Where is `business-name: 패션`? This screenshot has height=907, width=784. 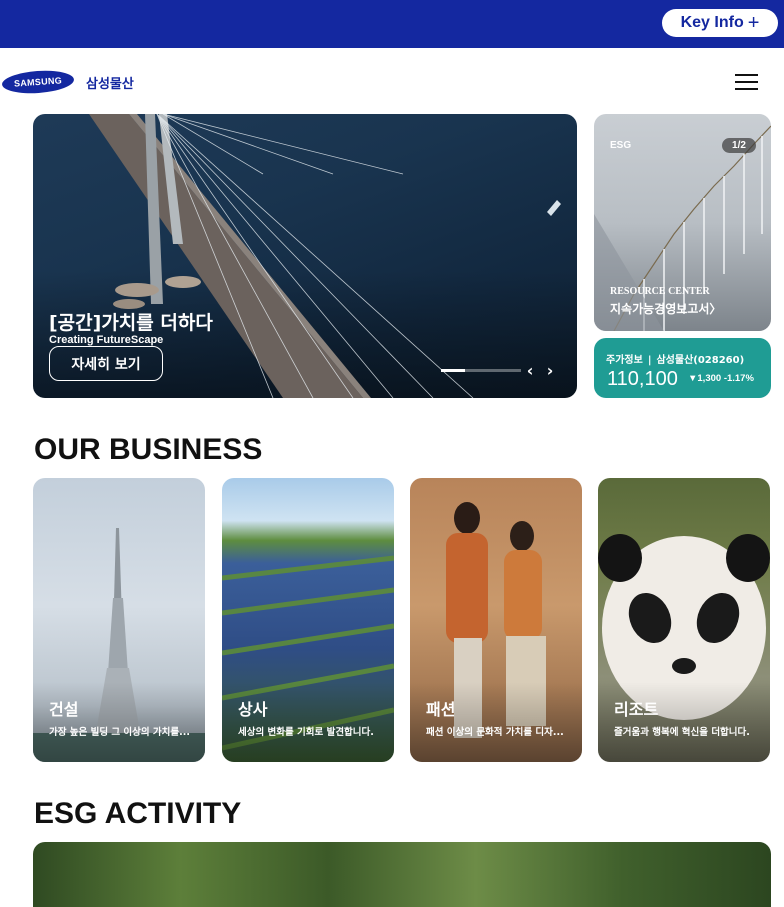
business-name: 패션 is located at coordinates (441, 709).